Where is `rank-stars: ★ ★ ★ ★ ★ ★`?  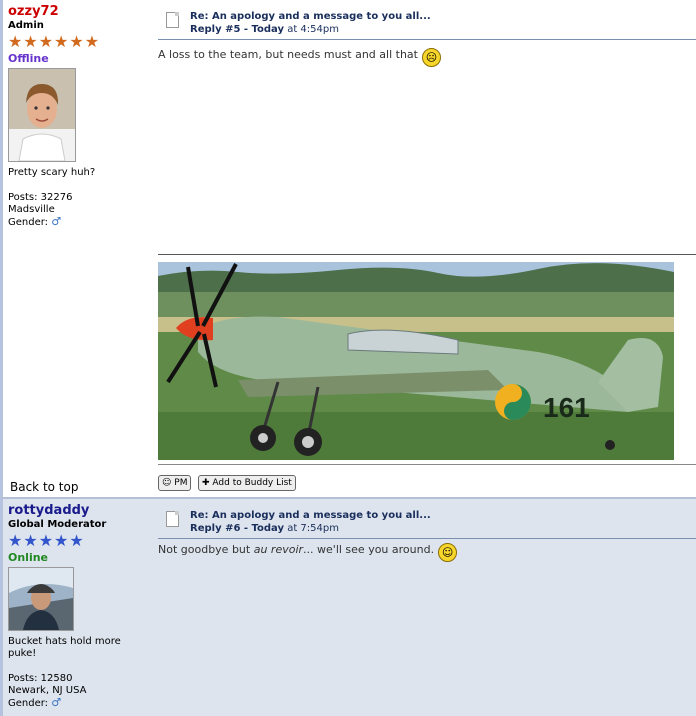 rank-stars: ★ ★ ★ ★ ★ ★ is located at coordinates (78, 42).